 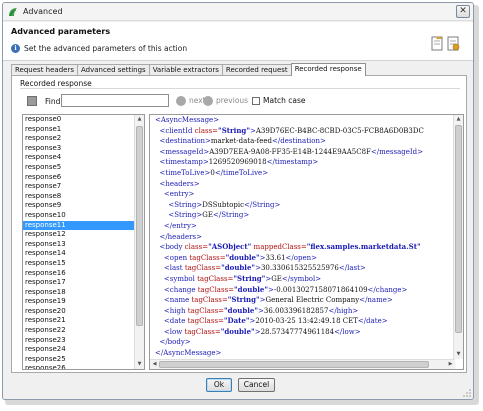 I want to click on section-divider, so click(x=240, y=88).